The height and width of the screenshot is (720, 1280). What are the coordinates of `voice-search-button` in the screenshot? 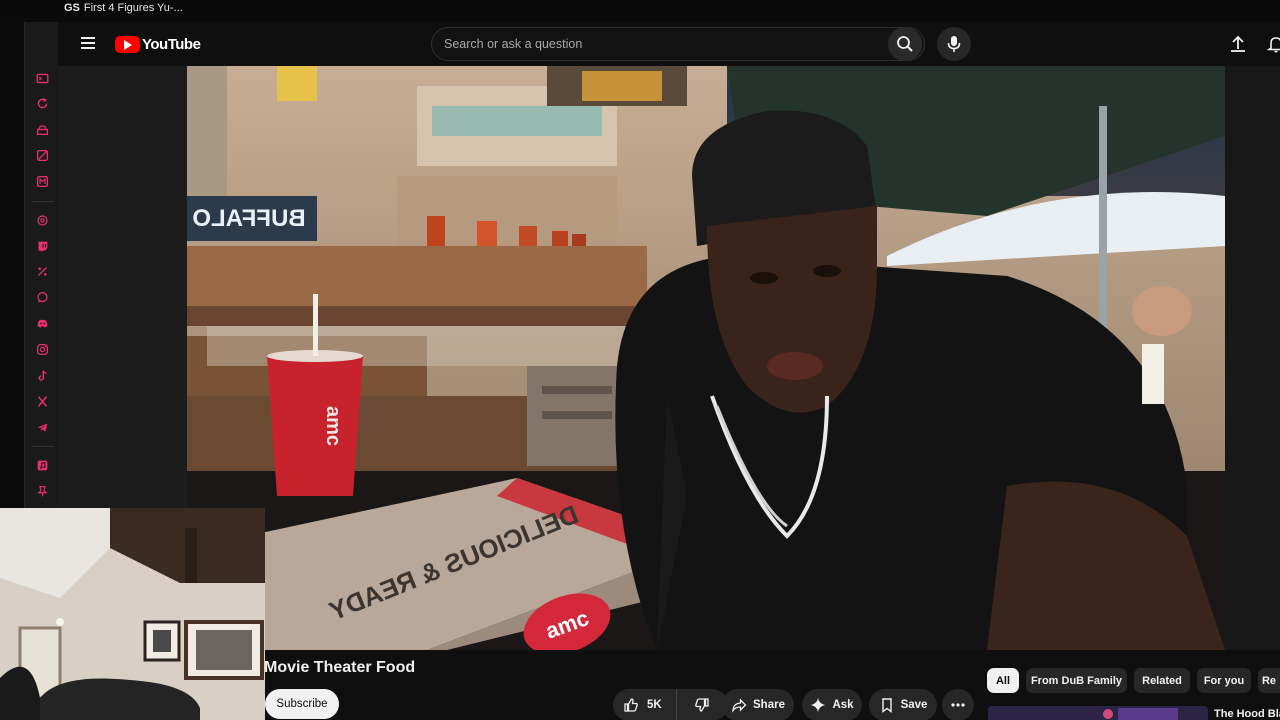 It's located at (954, 44).